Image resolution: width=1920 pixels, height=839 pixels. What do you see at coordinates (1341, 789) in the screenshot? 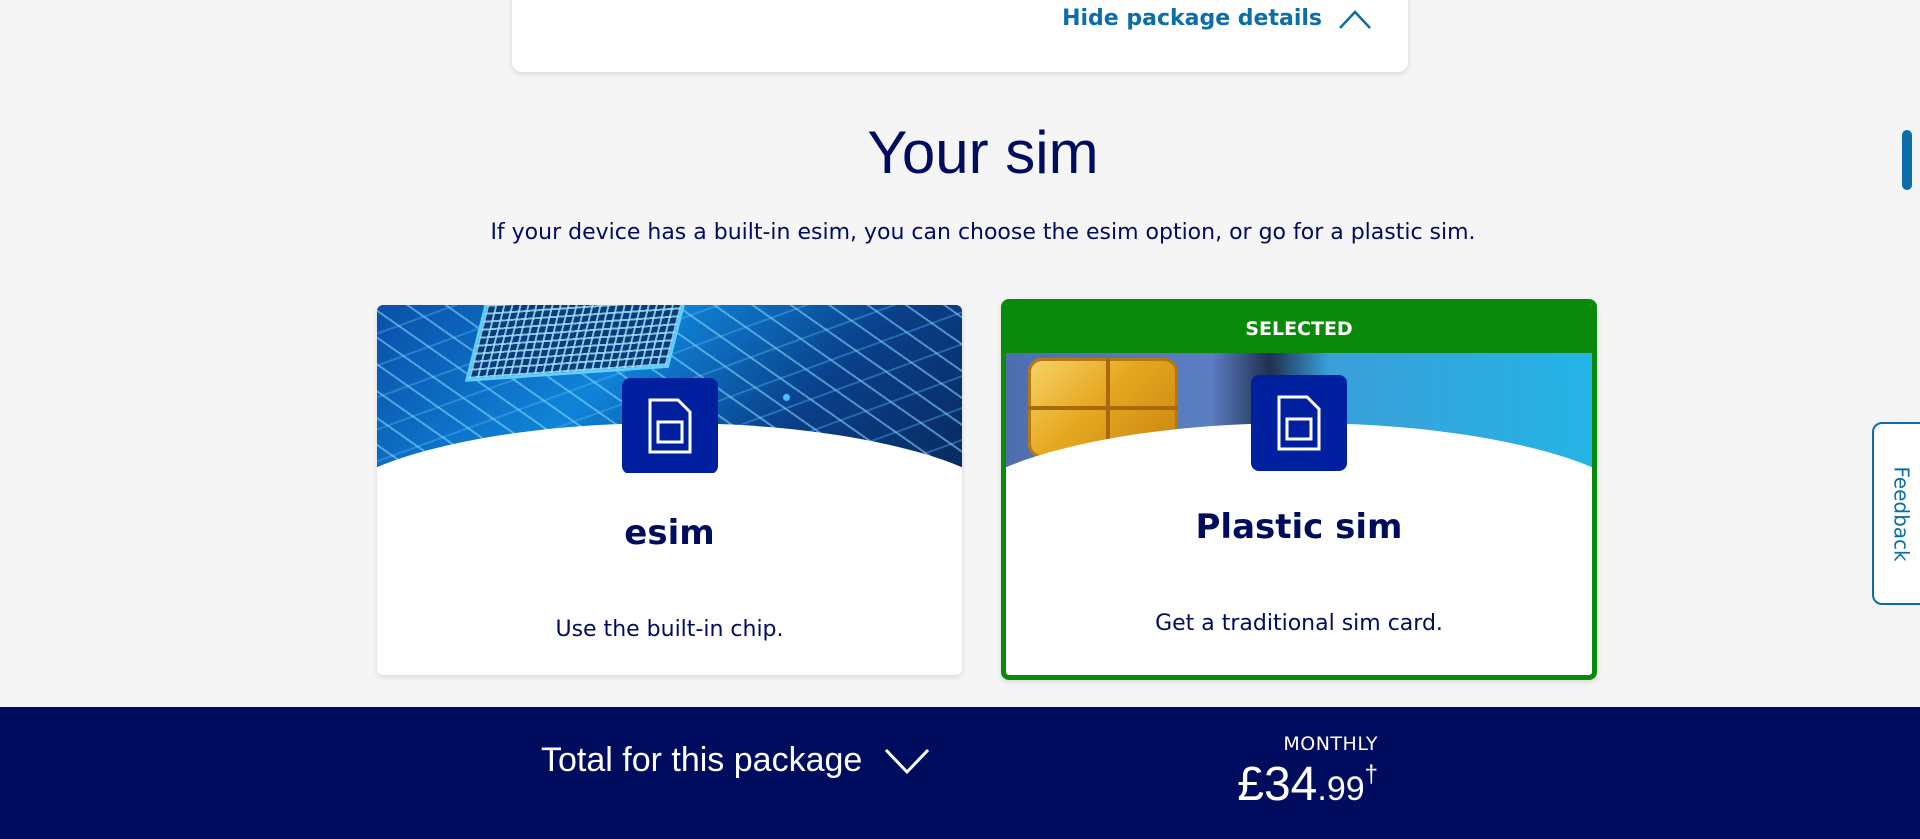
I see `price-pence: .99` at bounding box center [1341, 789].